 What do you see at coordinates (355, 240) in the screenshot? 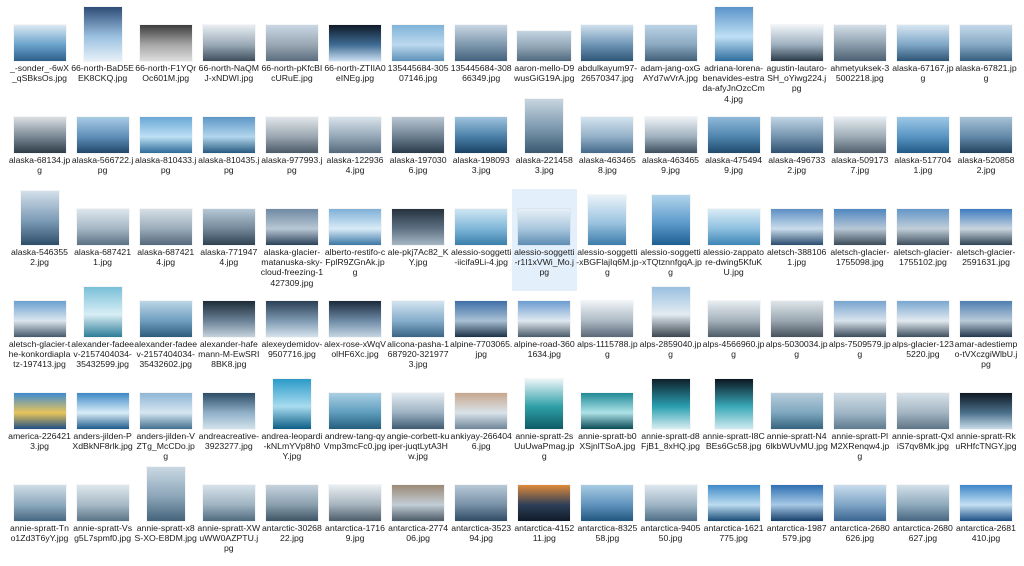
I see `file-item: alberto-restifo-cFplR9ZGnAk.jpg` at bounding box center [355, 240].